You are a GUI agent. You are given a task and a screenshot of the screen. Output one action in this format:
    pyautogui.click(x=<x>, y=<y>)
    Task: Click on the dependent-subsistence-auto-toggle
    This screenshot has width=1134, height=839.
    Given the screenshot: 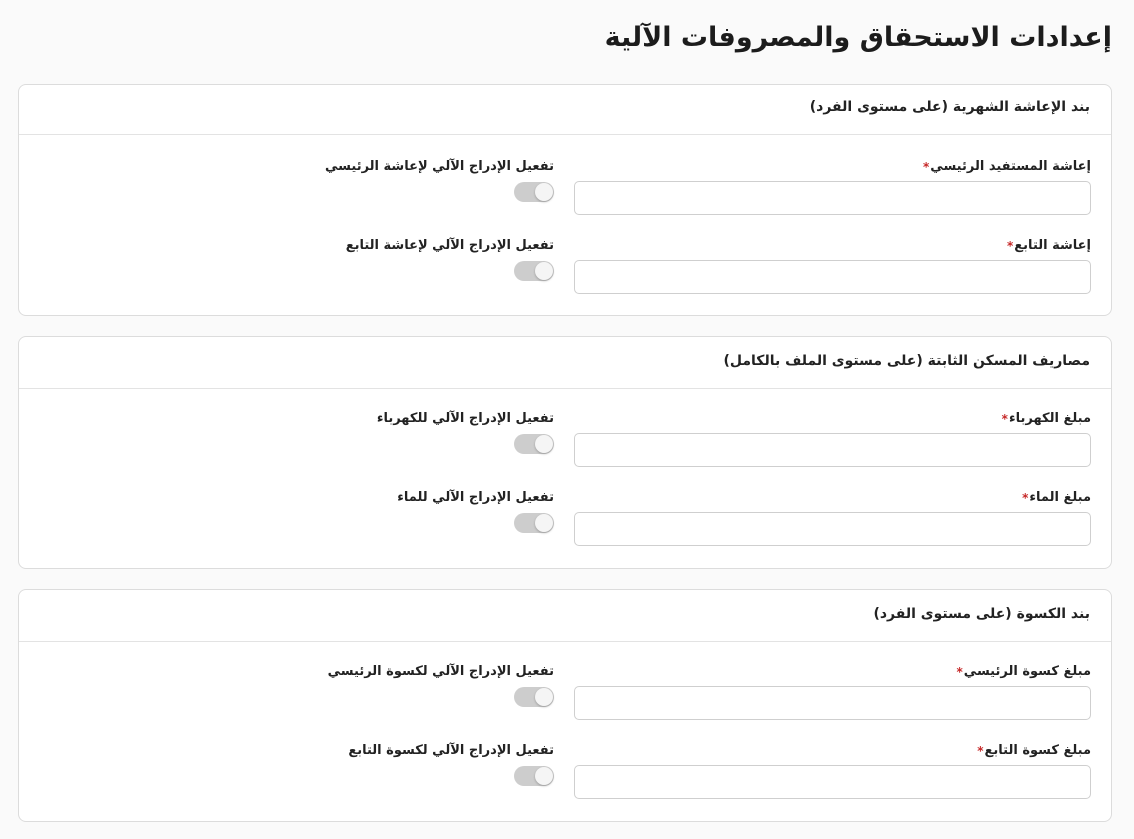 What is the action you would take?
    pyautogui.click(x=534, y=271)
    